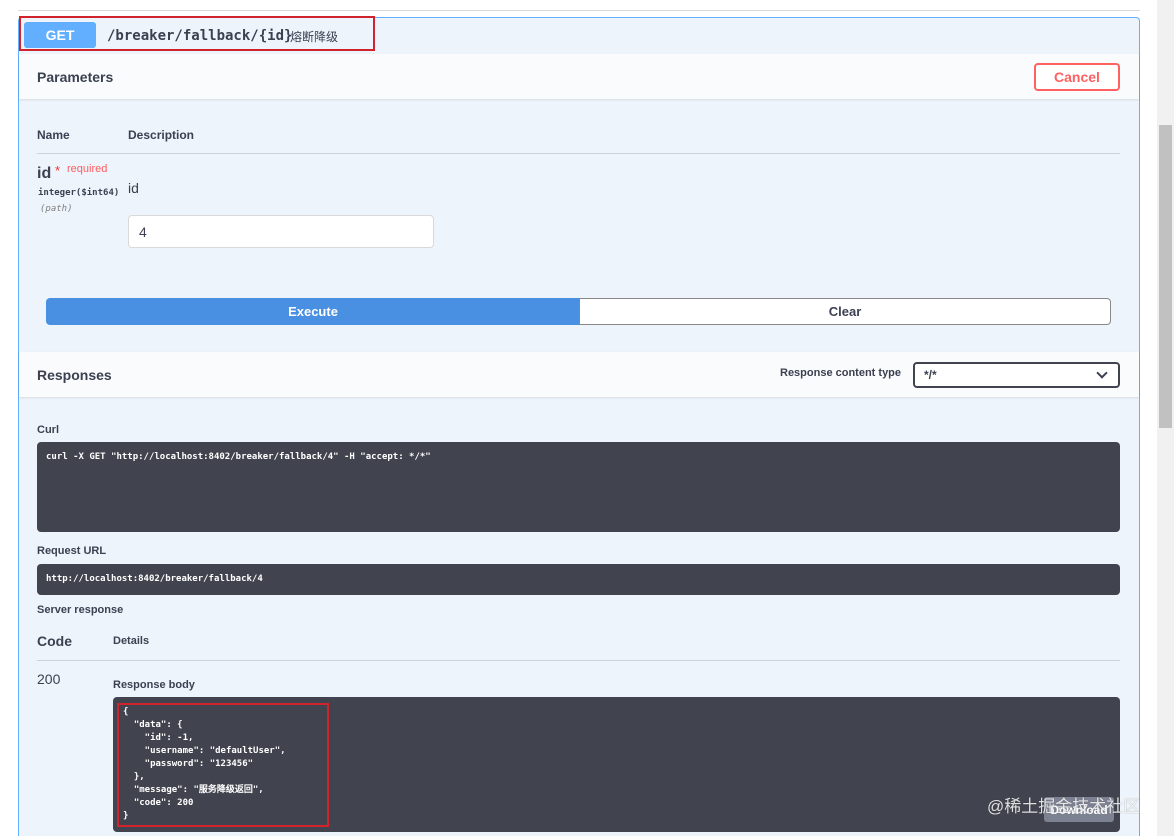 This screenshot has width=1174, height=836. I want to click on response-body-label: Response body, so click(154, 685).